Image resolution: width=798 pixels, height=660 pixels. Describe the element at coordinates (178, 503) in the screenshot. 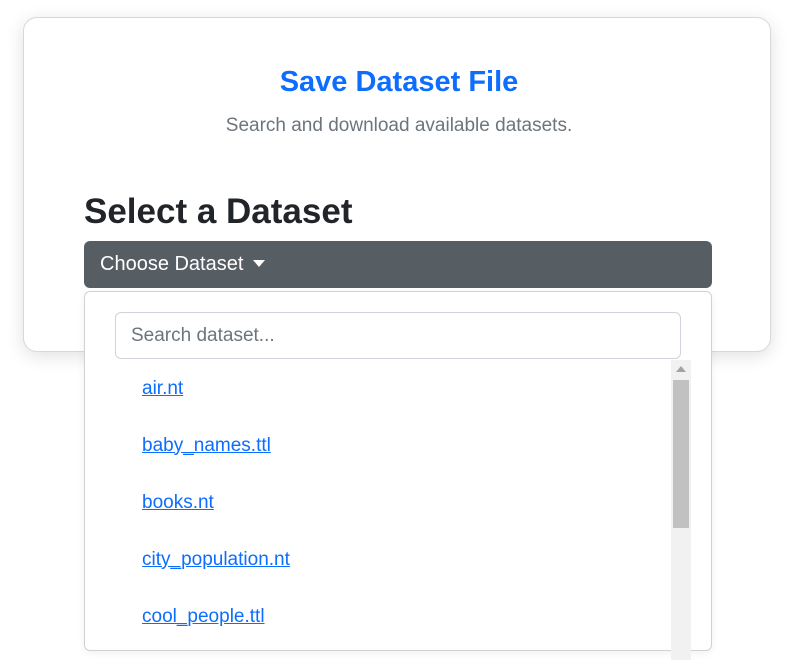

I see `dataset-link-books: books.nt` at that location.